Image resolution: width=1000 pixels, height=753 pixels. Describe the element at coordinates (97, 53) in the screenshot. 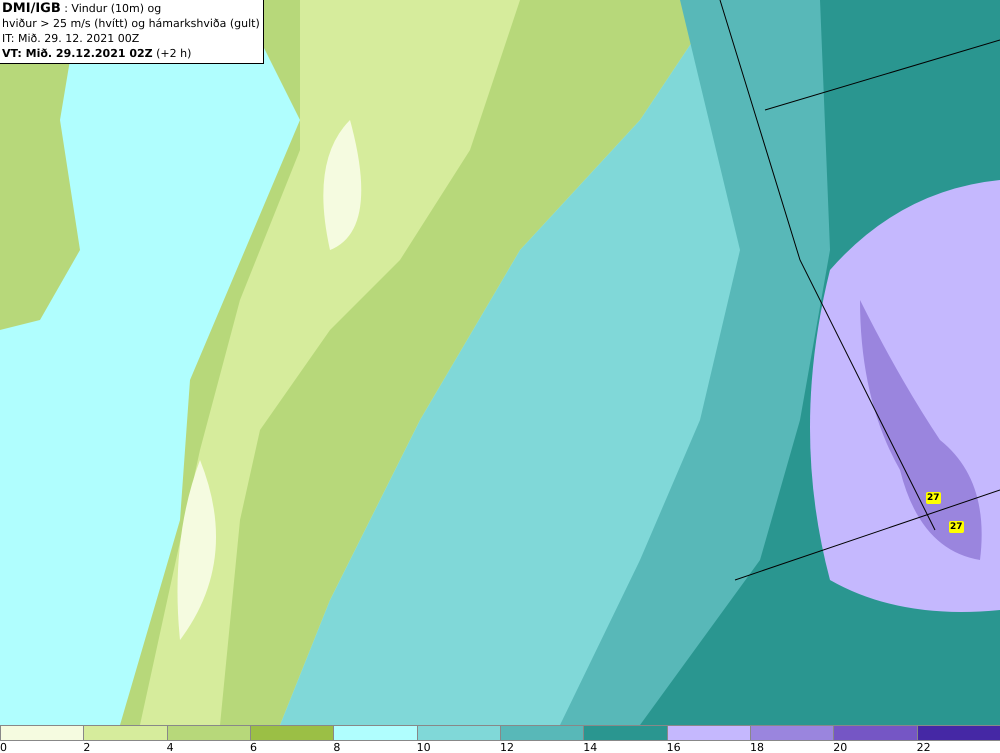

I see `title-text: VT: Mið. 29.12.2021 02Z (+2 h)` at that location.